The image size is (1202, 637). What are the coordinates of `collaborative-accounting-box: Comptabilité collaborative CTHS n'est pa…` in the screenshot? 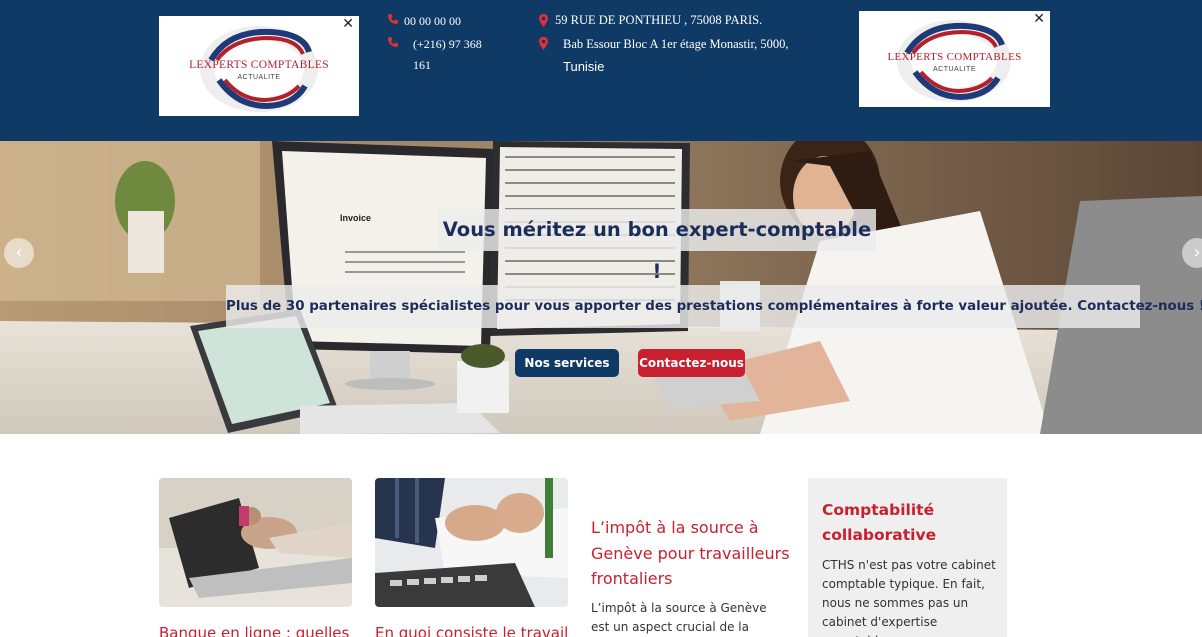 It's located at (907, 557).